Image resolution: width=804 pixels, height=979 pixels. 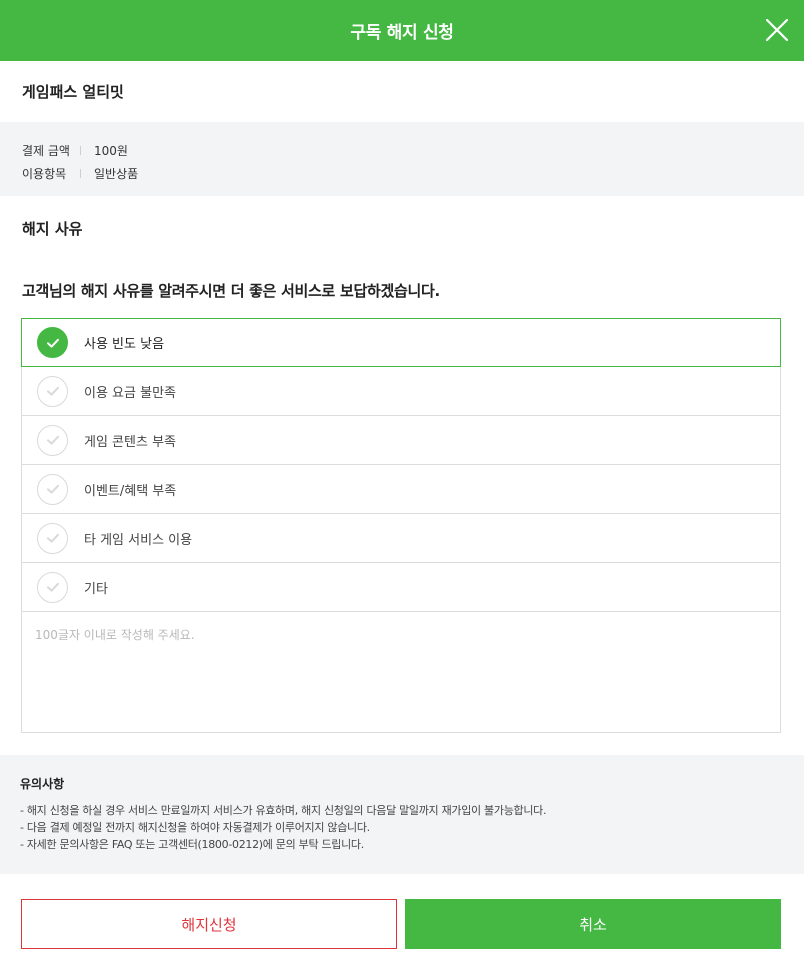 What do you see at coordinates (130, 442) in the screenshot?
I see `reason-option-label: 게임 콘텐츠 부족` at bounding box center [130, 442].